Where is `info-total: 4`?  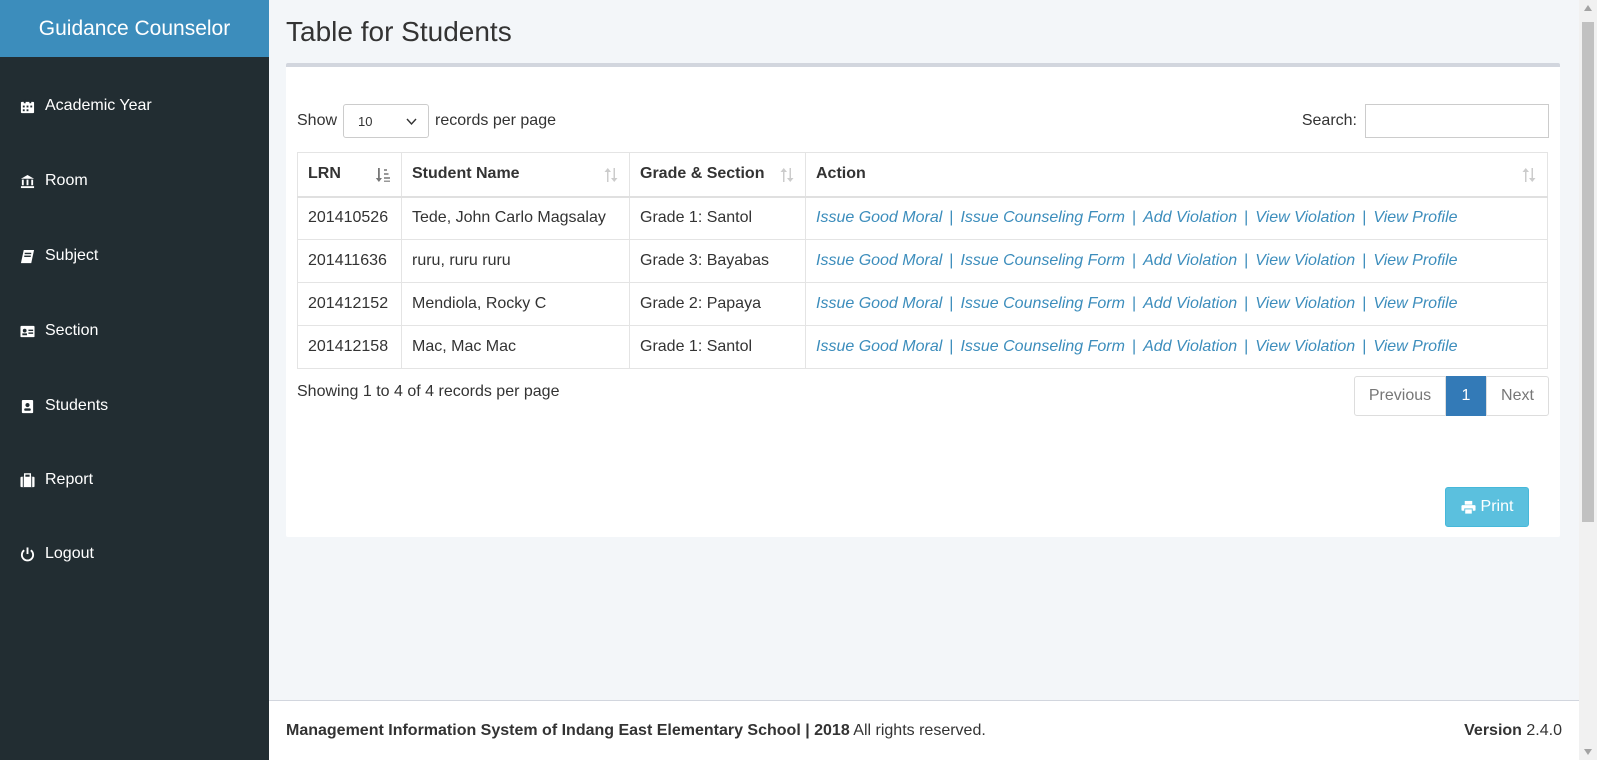 info-total: 4 is located at coordinates (430, 391).